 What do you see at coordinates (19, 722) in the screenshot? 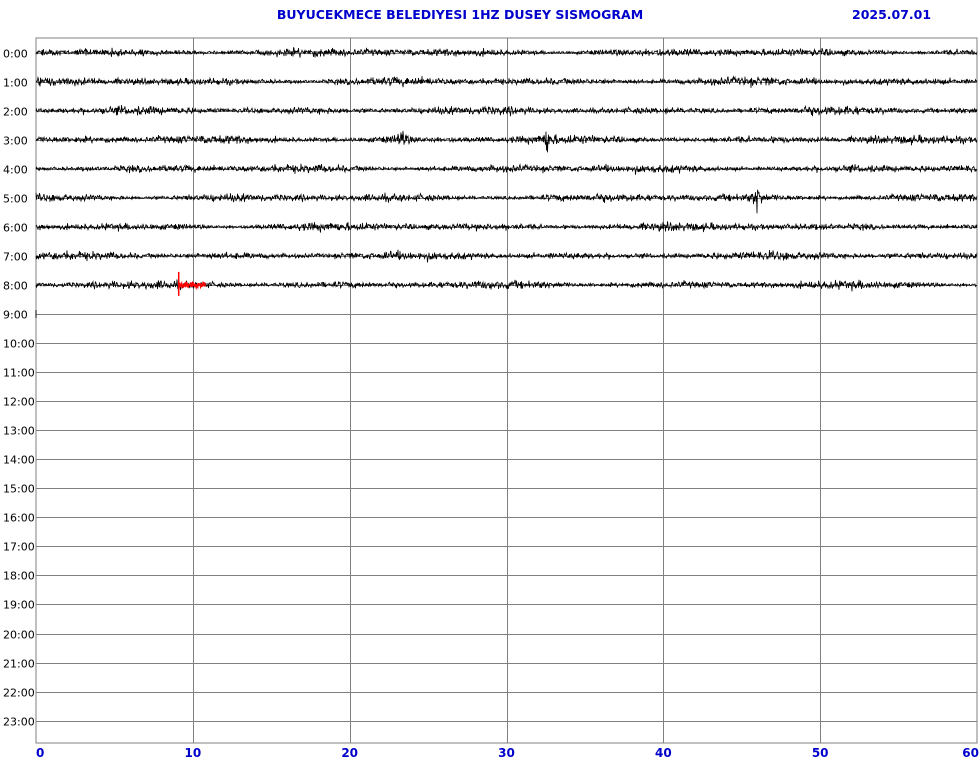
I see `hour-label: 23:00` at bounding box center [19, 722].